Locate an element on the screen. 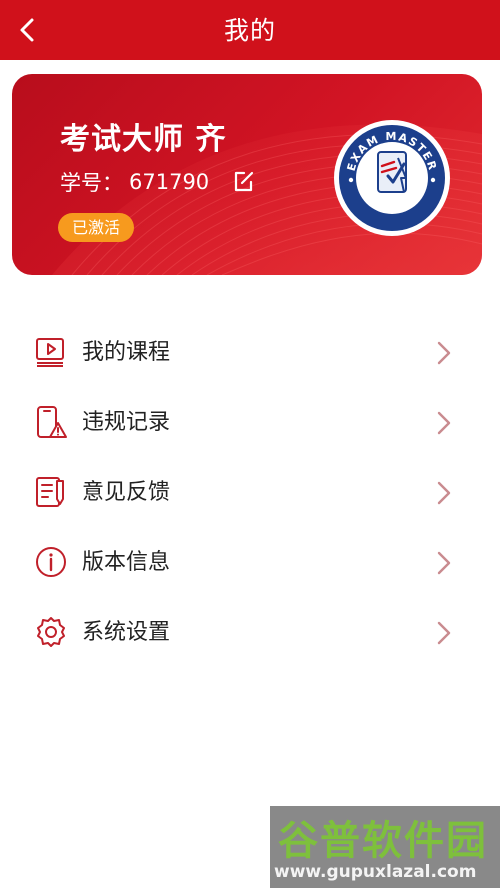 This screenshot has width=500, height=888. menu-label: 意见反馈 is located at coordinates (126, 492).